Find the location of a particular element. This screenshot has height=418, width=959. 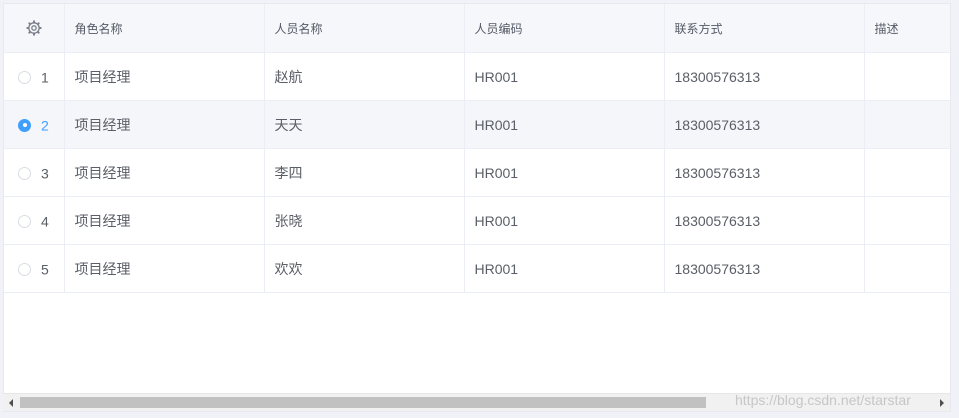

table-row: 2 项目经理 天天 HR001 18300576313 is located at coordinates (477, 124).